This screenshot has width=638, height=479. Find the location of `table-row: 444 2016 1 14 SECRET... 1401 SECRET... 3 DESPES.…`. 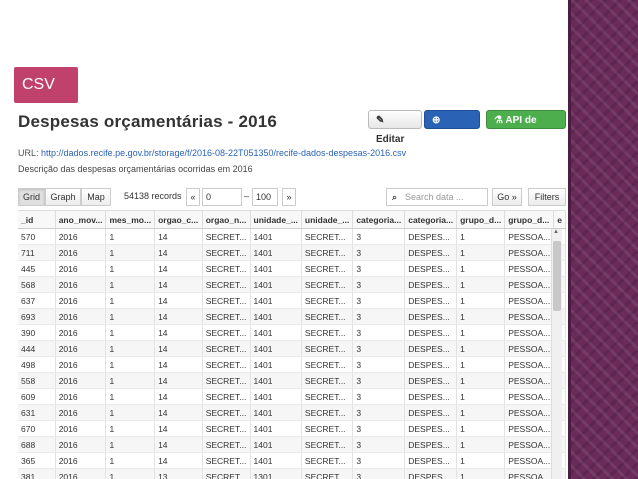

table-row: 444 2016 1 14 SECRET... 1401 SECRET... 3 DESPES.… is located at coordinates (292, 348).